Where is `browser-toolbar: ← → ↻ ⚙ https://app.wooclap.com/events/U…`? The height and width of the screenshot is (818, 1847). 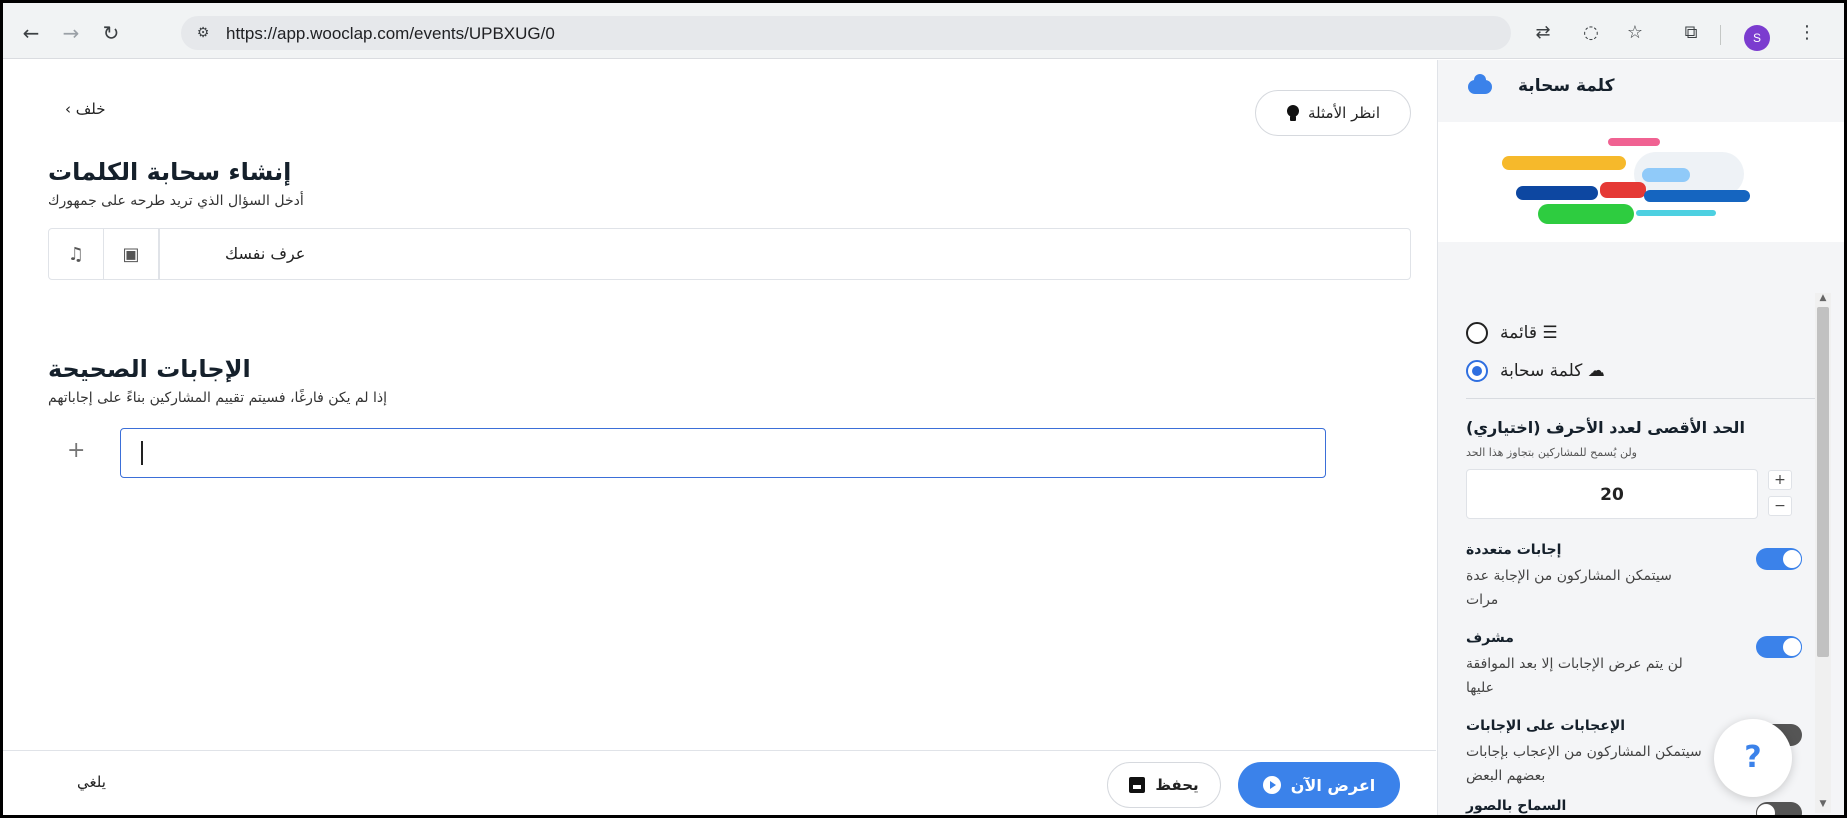 browser-toolbar: ← → ↻ ⚙ https://app.wooclap.com/events/U… is located at coordinates (923, 31).